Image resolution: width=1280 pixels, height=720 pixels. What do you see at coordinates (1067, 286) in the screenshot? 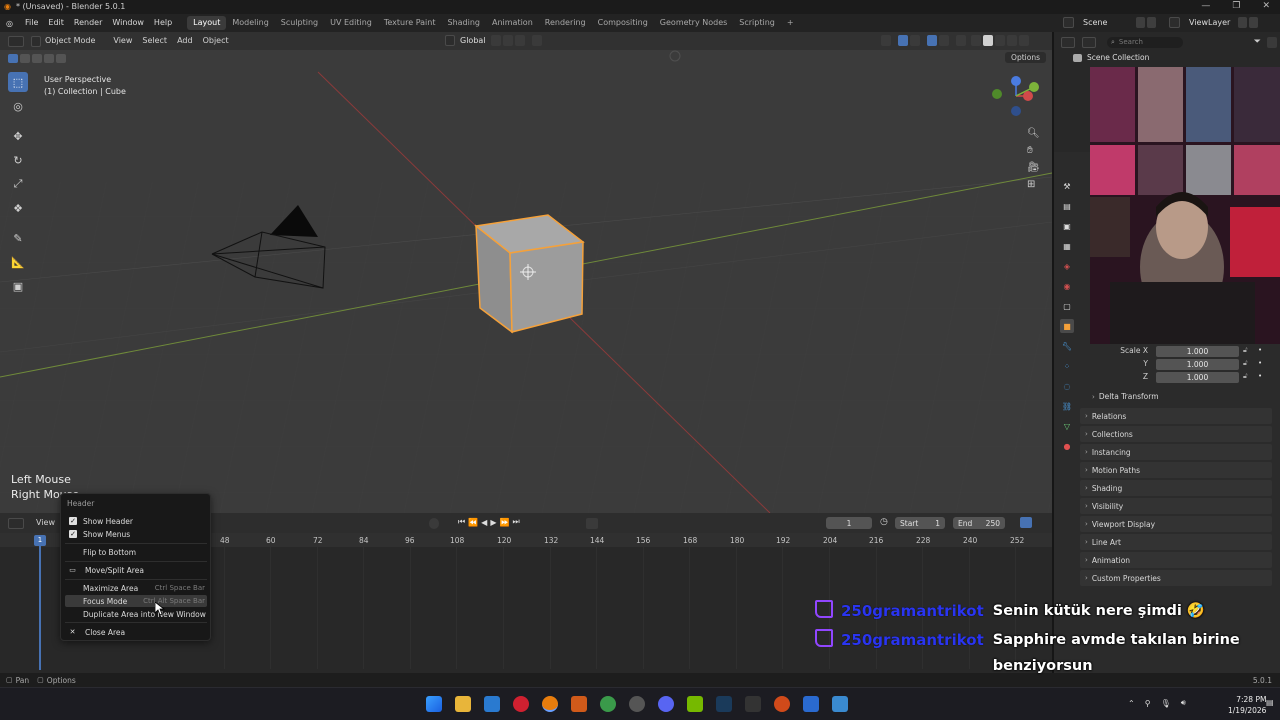
I see `world-tab-icon: ◉` at bounding box center [1067, 286].